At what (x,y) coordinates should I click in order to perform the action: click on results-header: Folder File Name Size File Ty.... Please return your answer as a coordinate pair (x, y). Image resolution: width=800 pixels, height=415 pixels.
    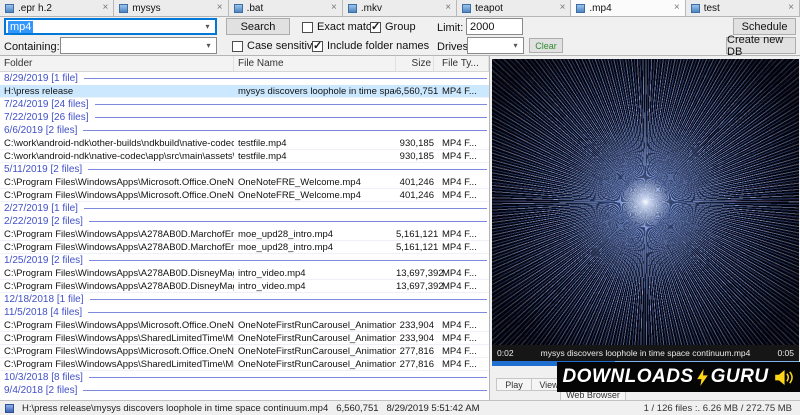
    Looking at the image, I should click on (244, 64).